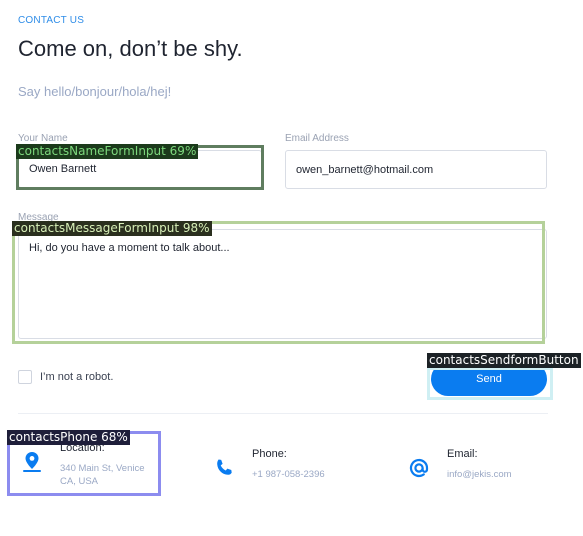 Image resolution: width=583 pixels, height=536 pixels. Describe the element at coordinates (267, 465) in the screenshot. I see `contact-phone: Phone: +1 987-058-2396` at that location.